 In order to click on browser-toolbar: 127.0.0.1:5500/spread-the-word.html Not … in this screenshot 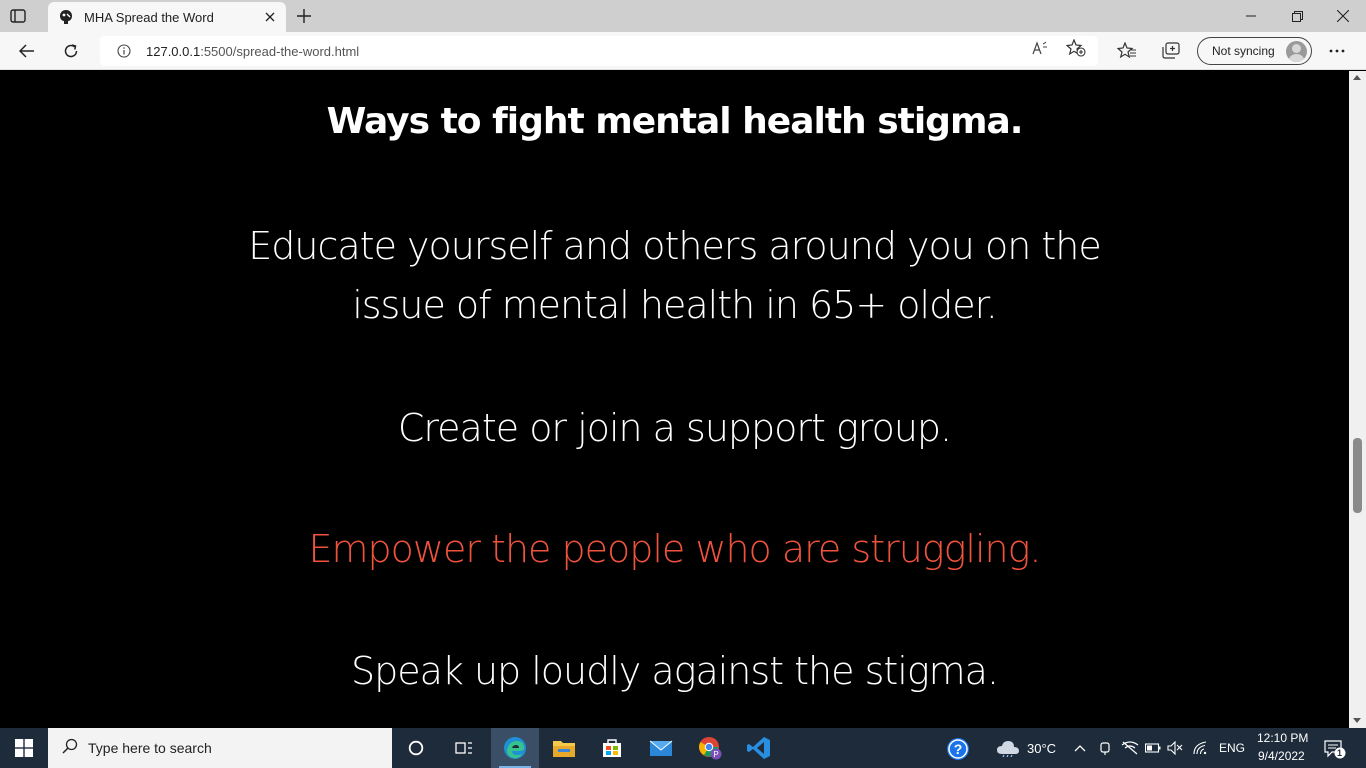, I will do `click(683, 51)`.